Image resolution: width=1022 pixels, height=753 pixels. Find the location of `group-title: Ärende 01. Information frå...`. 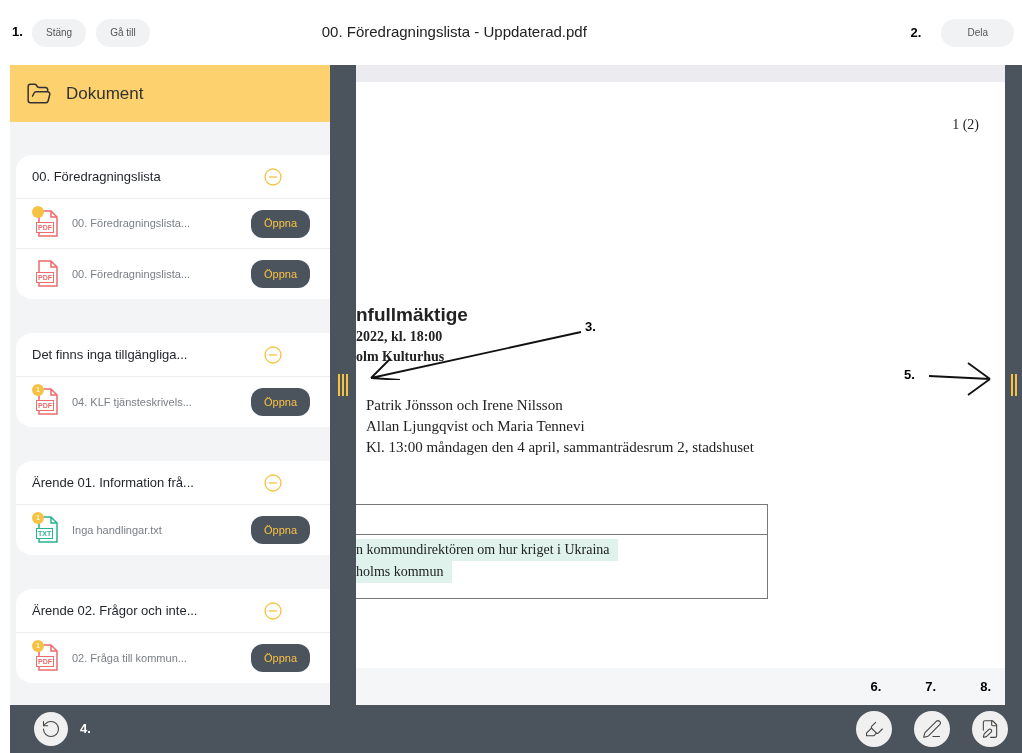

group-title: Ärende 01. Information frå... is located at coordinates (113, 482).